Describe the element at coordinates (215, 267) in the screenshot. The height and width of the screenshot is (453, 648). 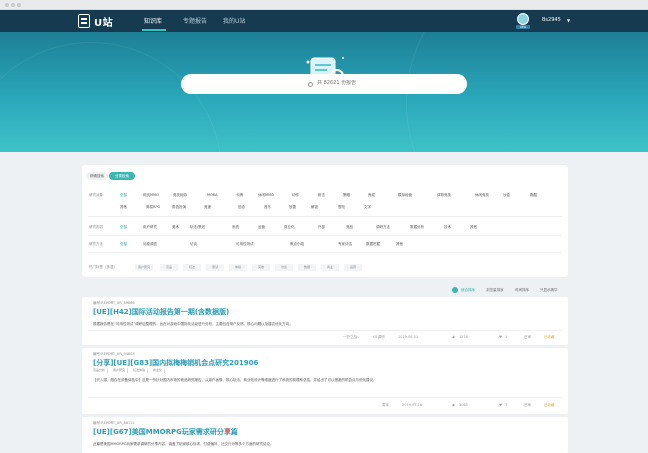
I see `filter-tag: 测试` at that location.